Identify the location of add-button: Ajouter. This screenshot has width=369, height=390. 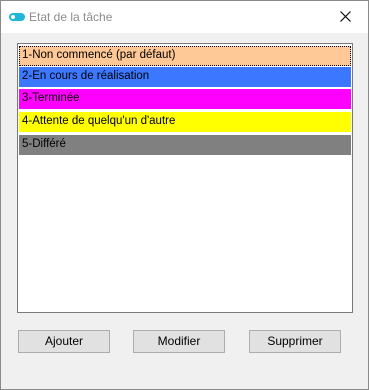
(64, 341).